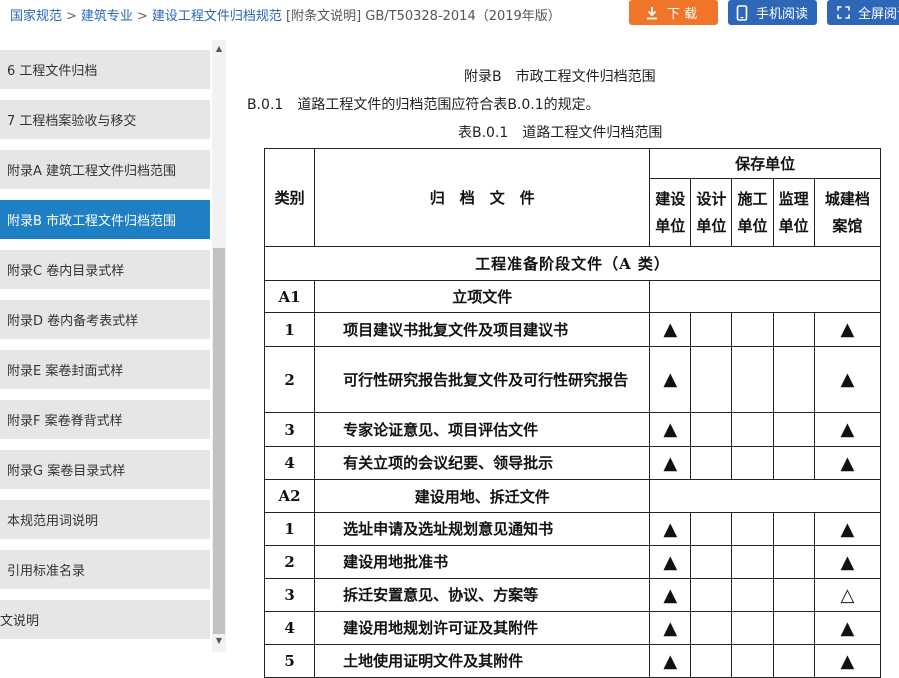 Image resolution: width=899 pixels, height=678 pixels. What do you see at coordinates (482, 379) in the screenshot?
I see `row-document: 可行性研究报告批复文件及可行性研究报告` at bounding box center [482, 379].